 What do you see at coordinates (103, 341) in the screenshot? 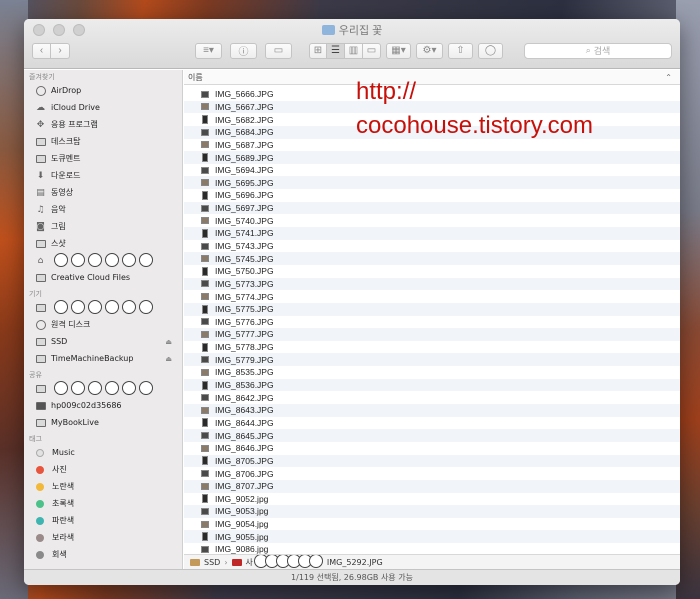
I see `sidebar-item-ssd: SSD ⏏` at bounding box center [103, 341].